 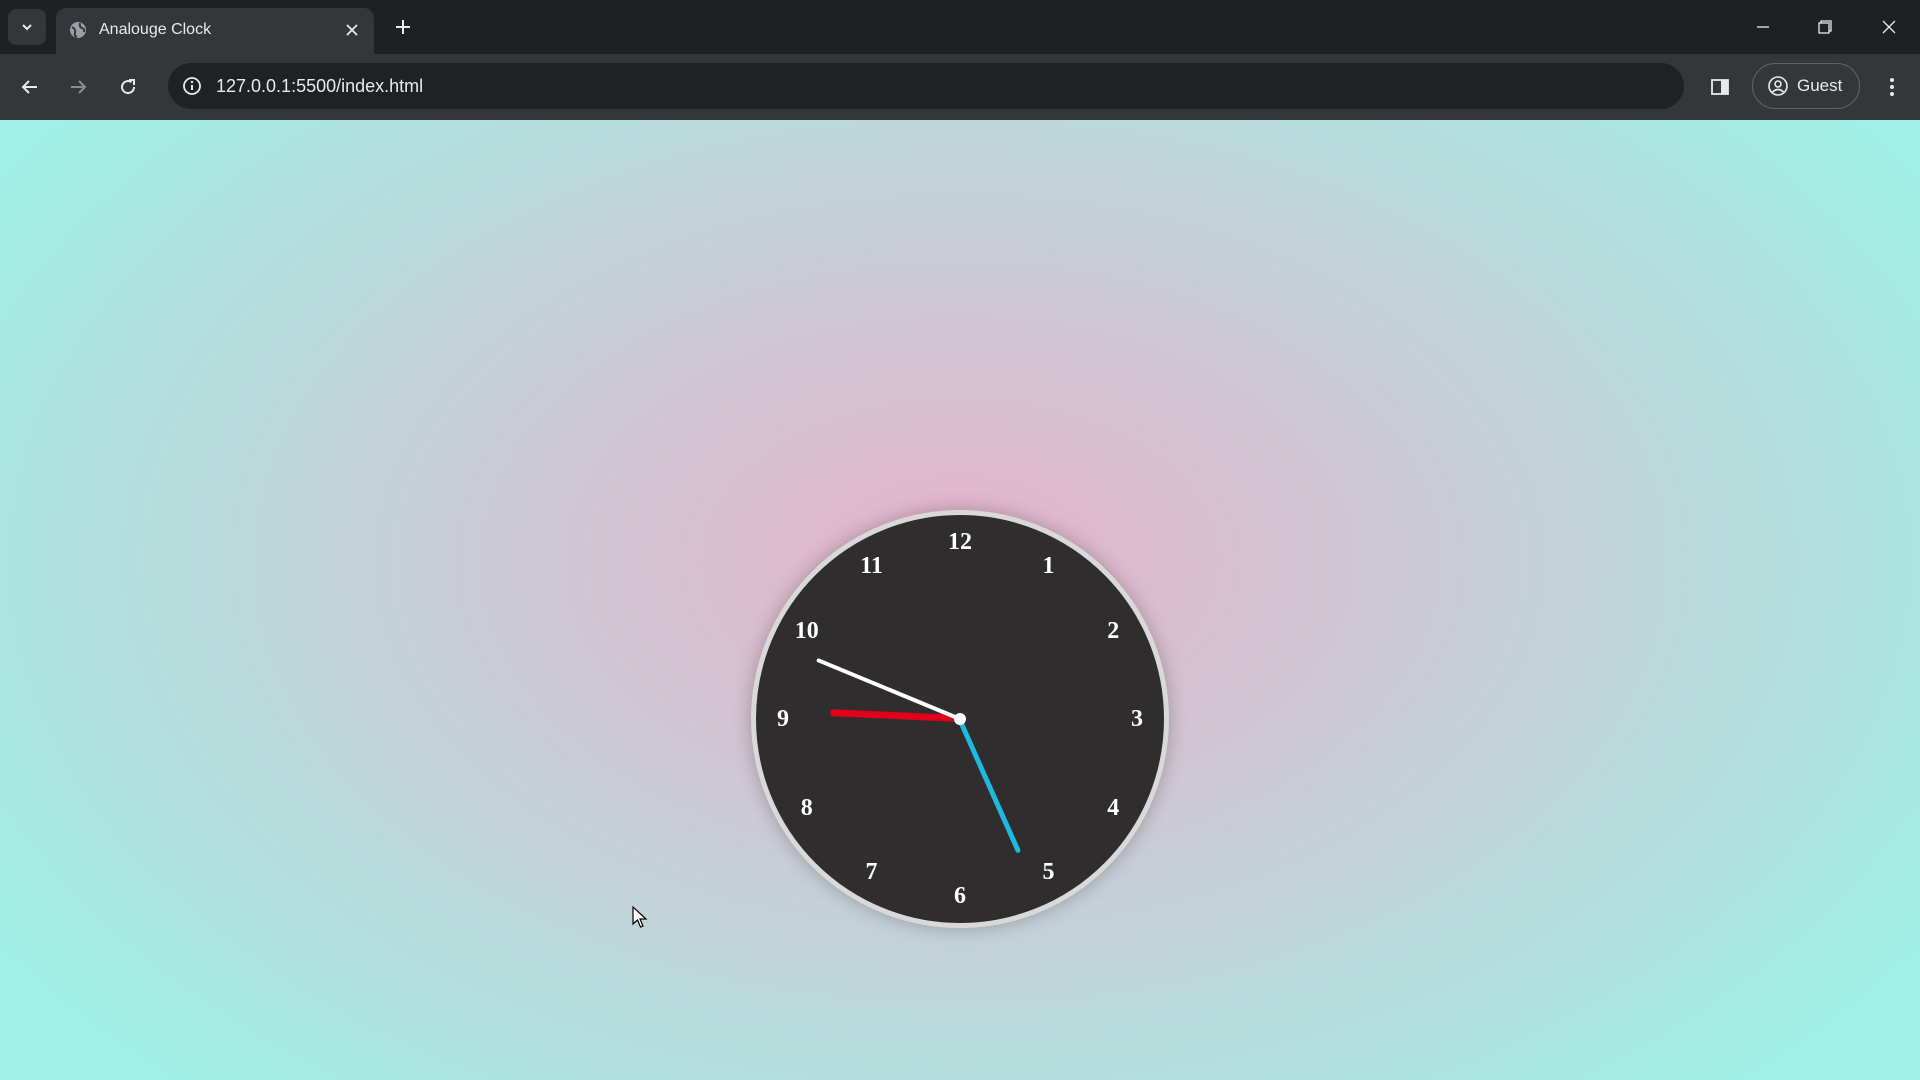 I want to click on tab-active: Analouge Clock, so click(x=215, y=31).